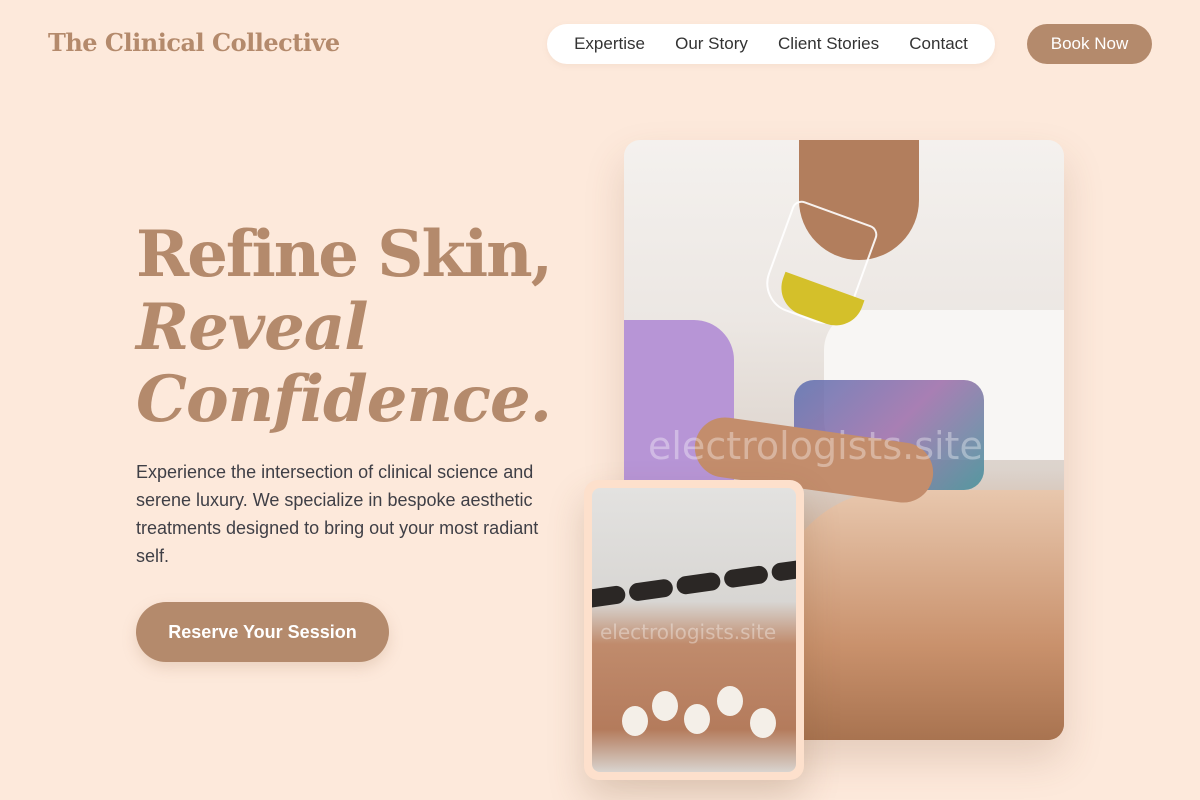 This screenshot has width=1200, height=800. I want to click on hot-stones, so click(694, 593).